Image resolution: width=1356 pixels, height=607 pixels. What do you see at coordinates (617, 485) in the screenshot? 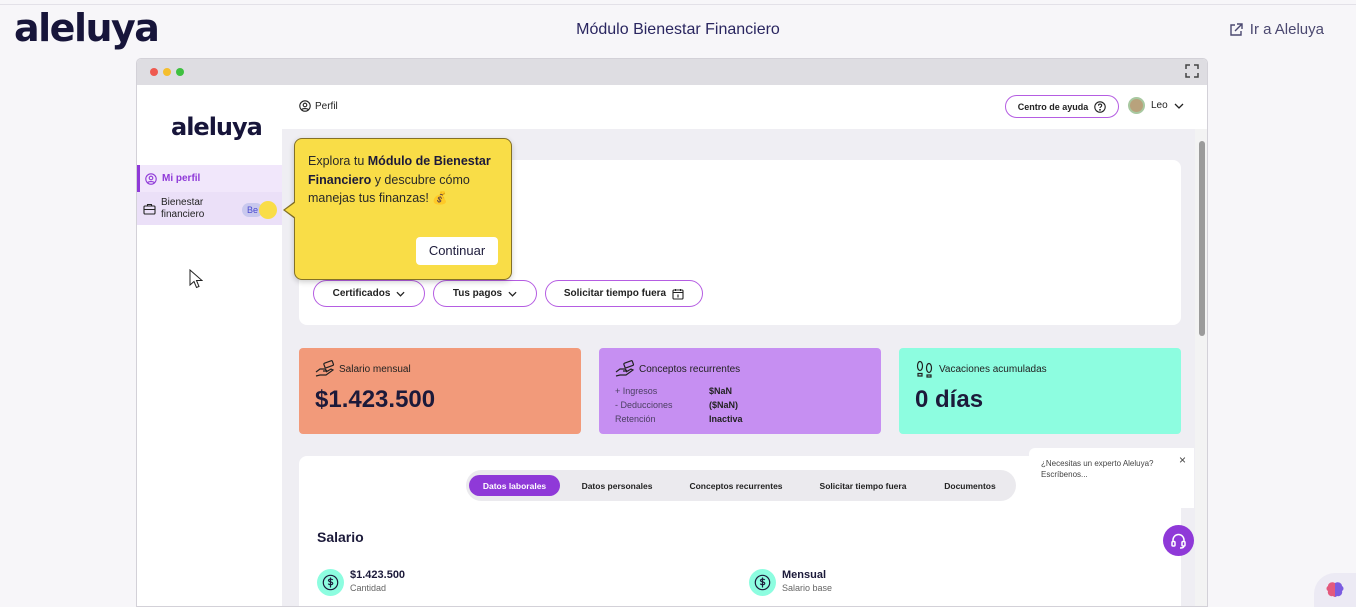
I see `tab-datos-personales: Datos personales` at bounding box center [617, 485].